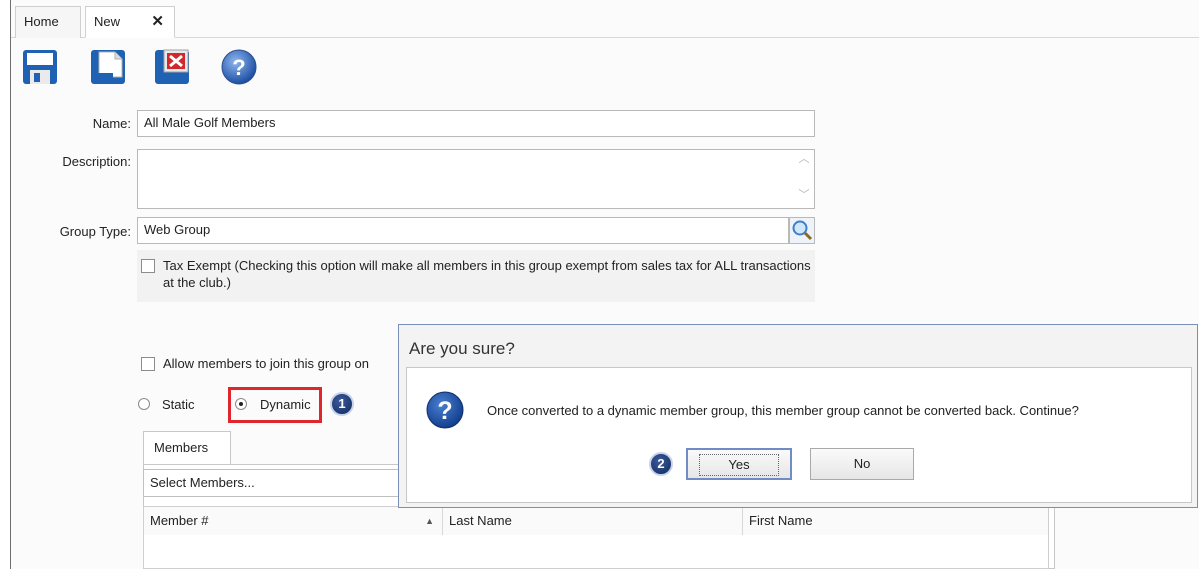  I want to click on name-label: Name:, so click(111, 123).